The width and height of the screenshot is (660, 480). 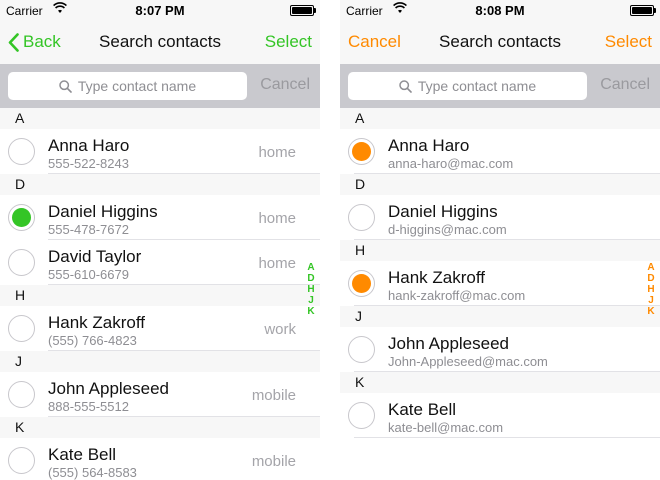 I want to click on status-time: 8:08 PM, so click(x=500, y=10).